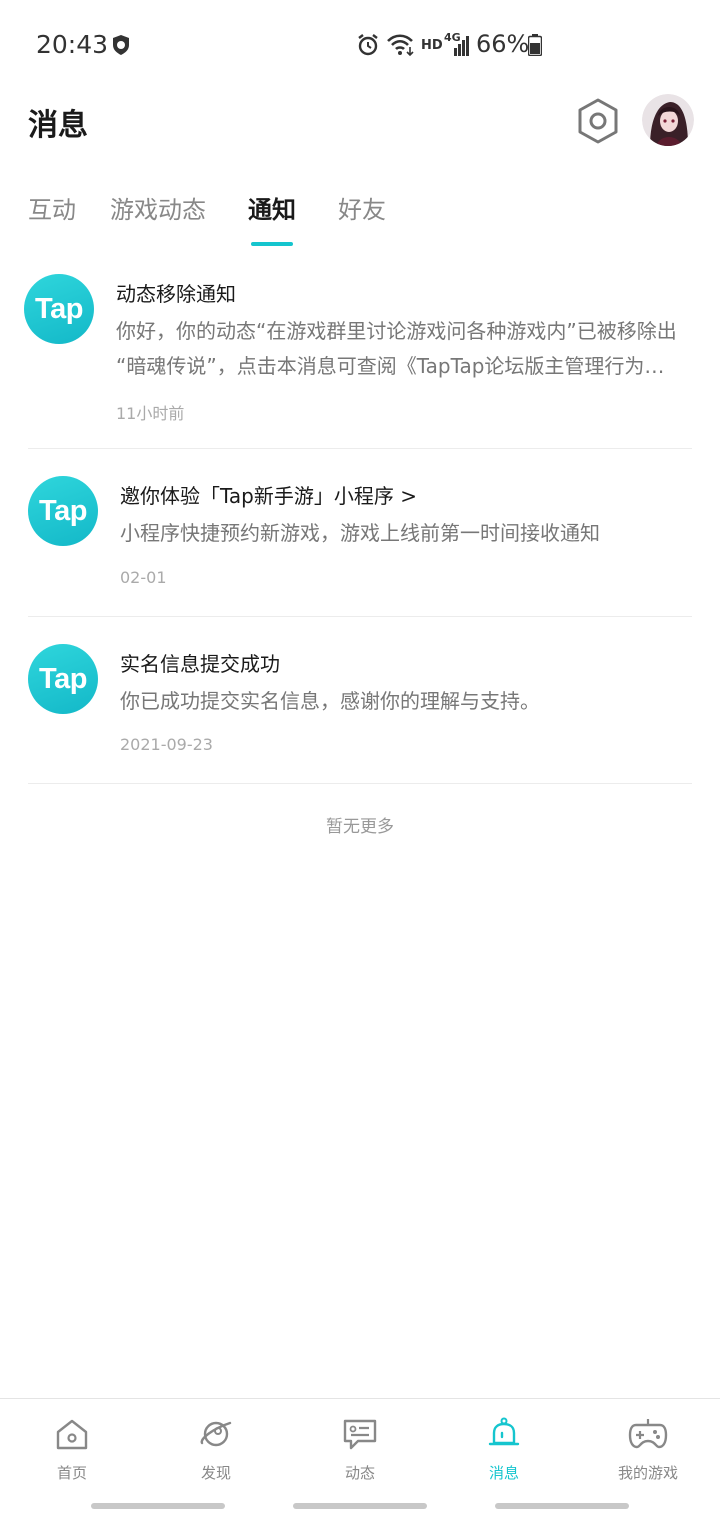 The width and height of the screenshot is (720, 1520). What do you see at coordinates (52, 207) in the screenshot?
I see `tab-interaction: 互动` at bounding box center [52, 207].